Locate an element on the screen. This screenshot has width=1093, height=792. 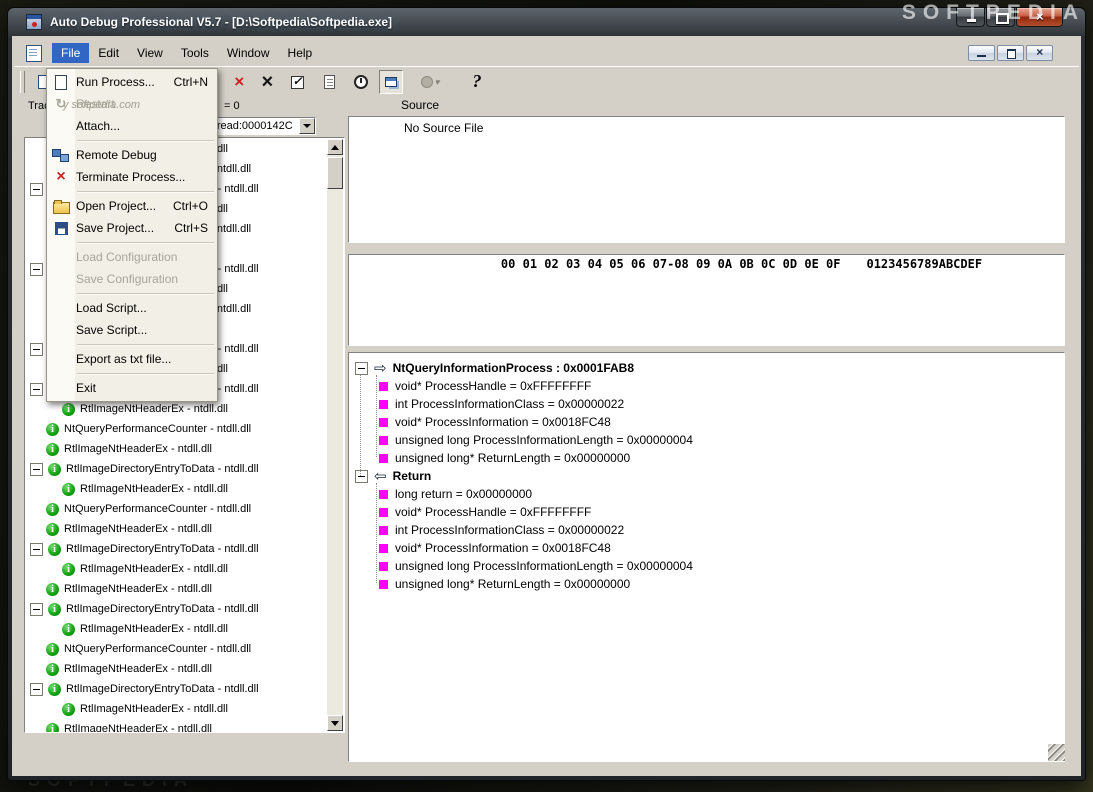
resize-grip is located at coordinates (1056, 752).